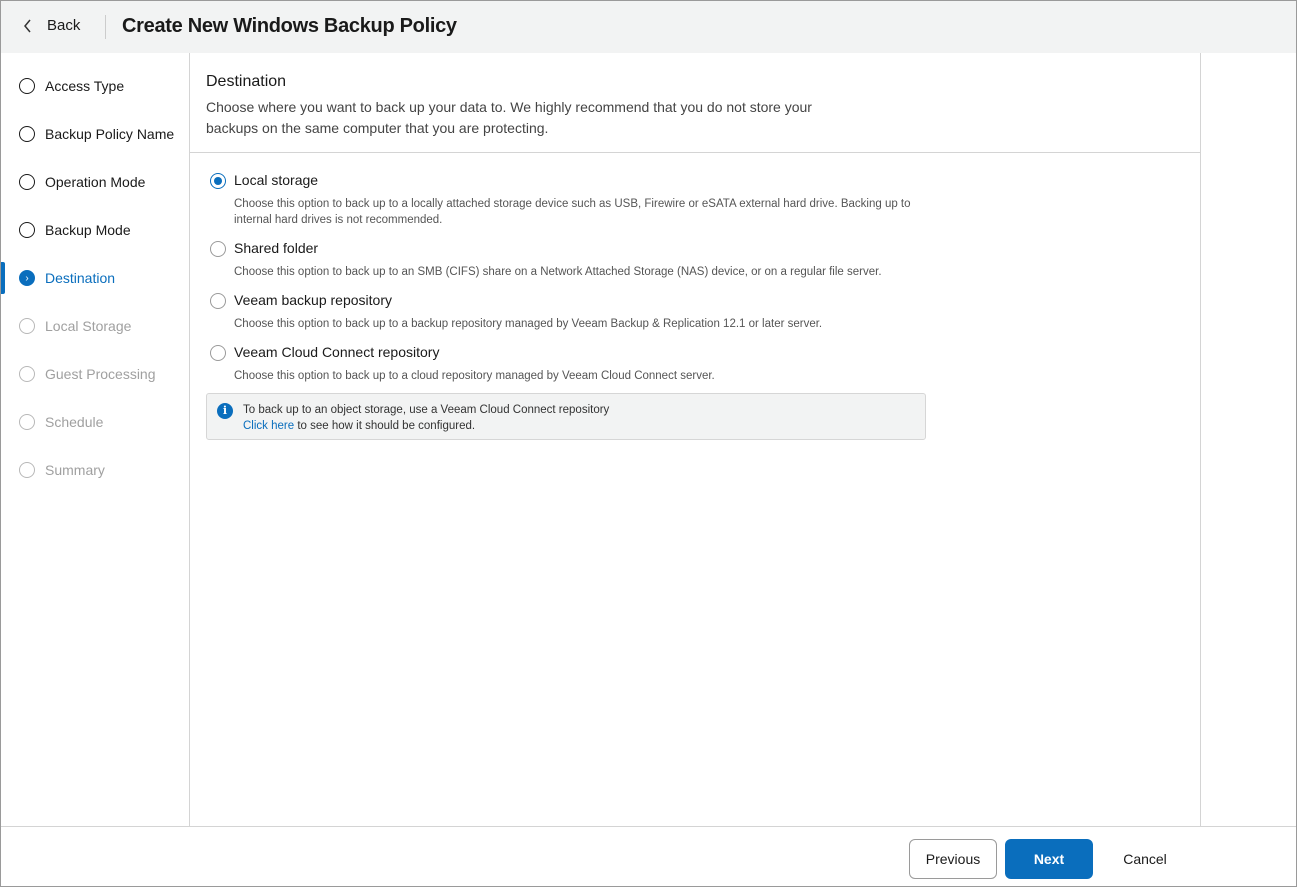  What do you see at coordinates (276, 180) in the screenshot?
I see `option-label: Local storage` at bounding box center [276, 180].